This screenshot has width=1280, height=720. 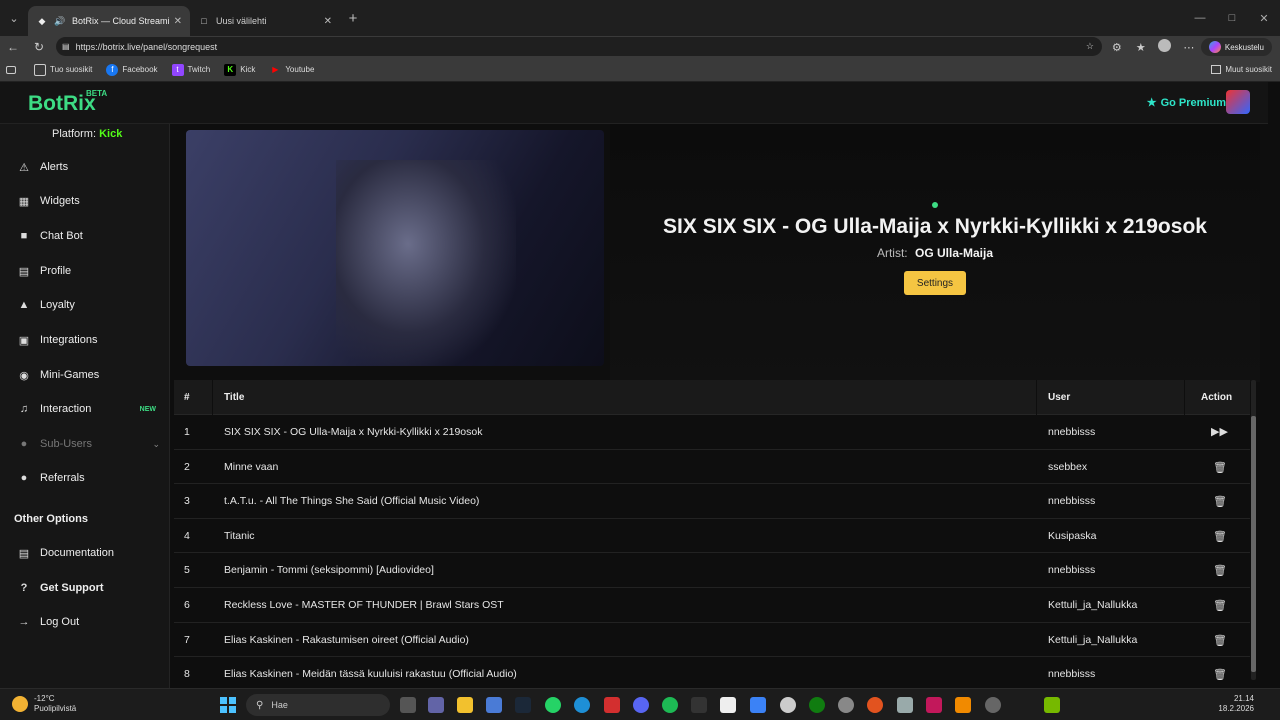 What do you see at coordinates (395, 248) in the screenshot?
I see `video-player` at bounding box center [395, 248].